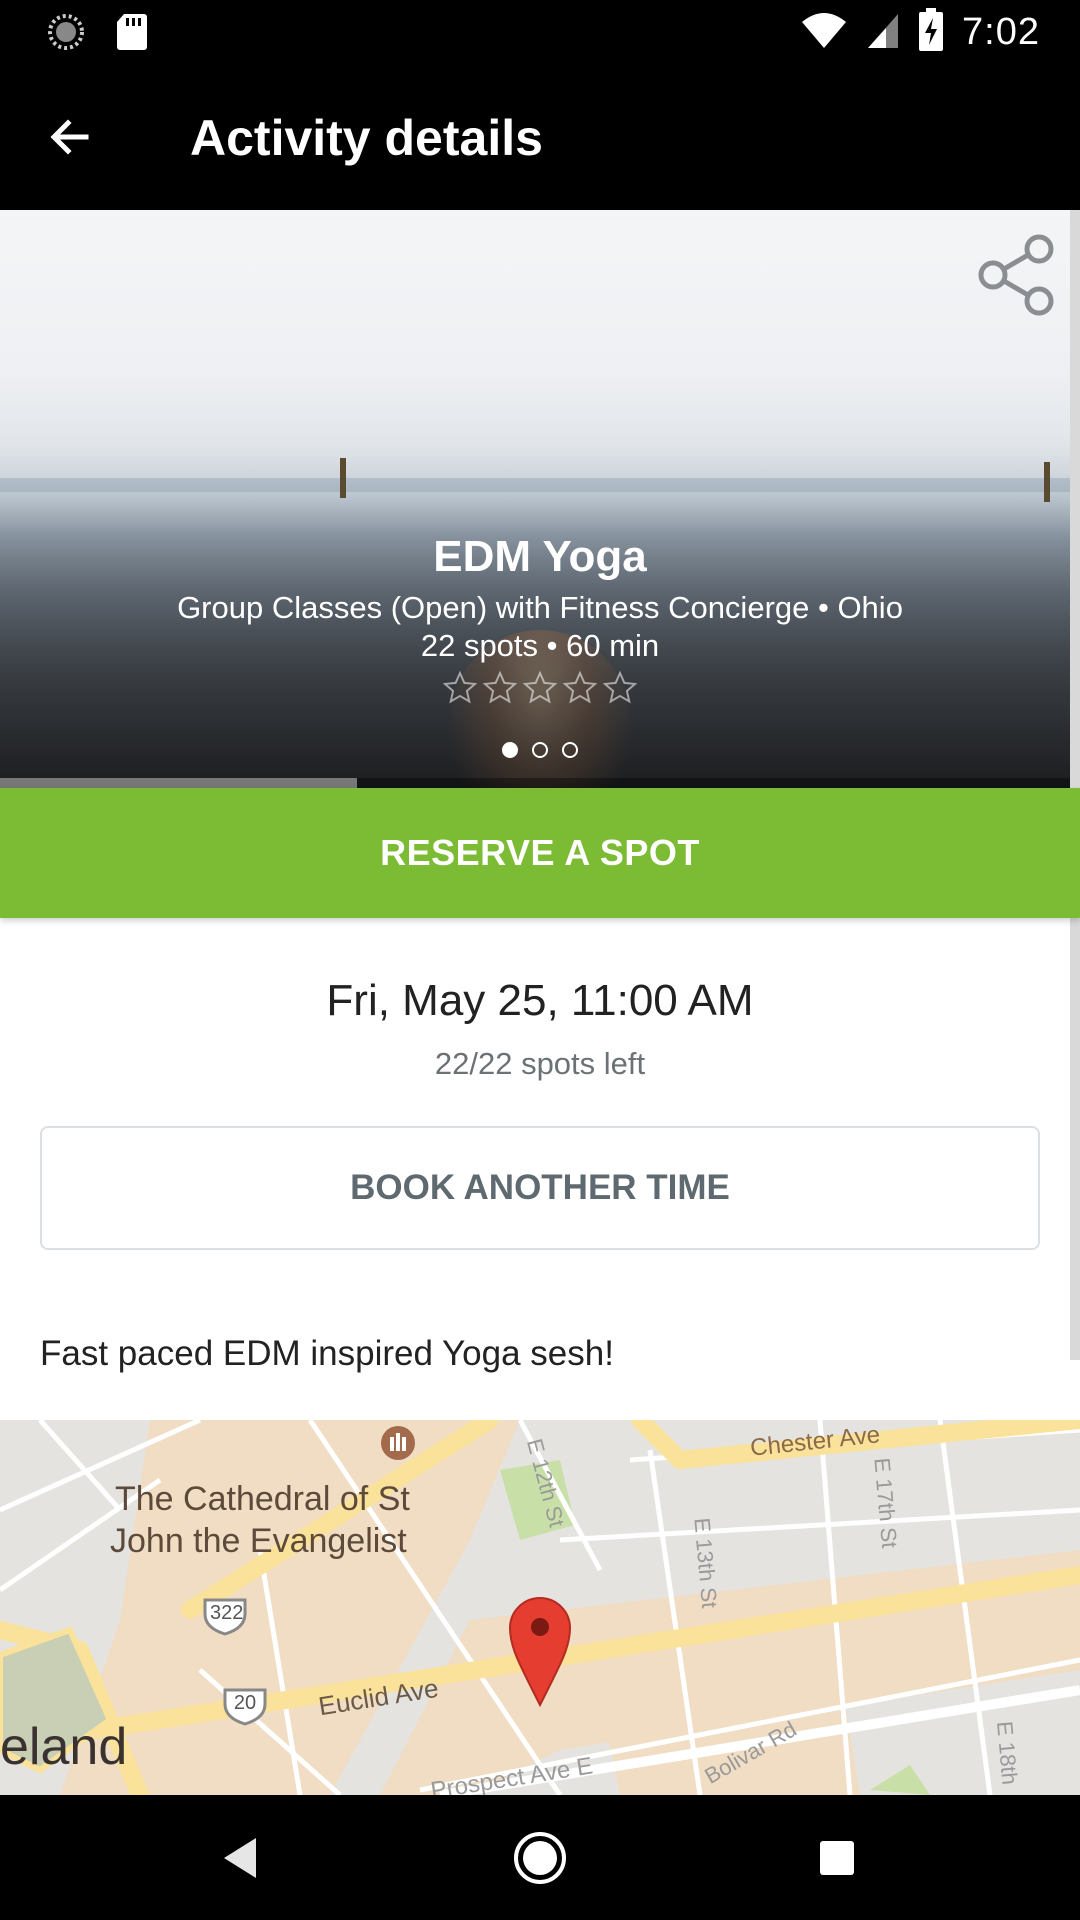 Image resolution: width=1080 pixels, height=1920 pixels. Describe the element at coordinates (1007, 1753) in the screenshot. I see `street-label: E 18th` at that location.